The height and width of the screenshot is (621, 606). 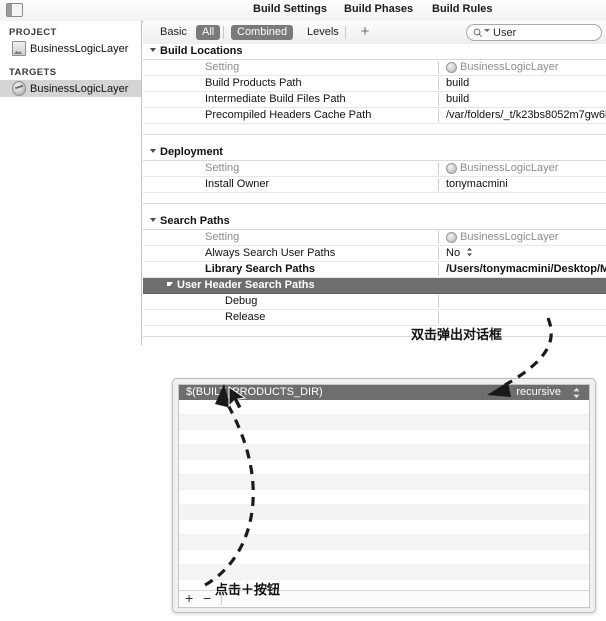 I want to click on tab-build-settings: Build Settings, so click(x=290, y=9).